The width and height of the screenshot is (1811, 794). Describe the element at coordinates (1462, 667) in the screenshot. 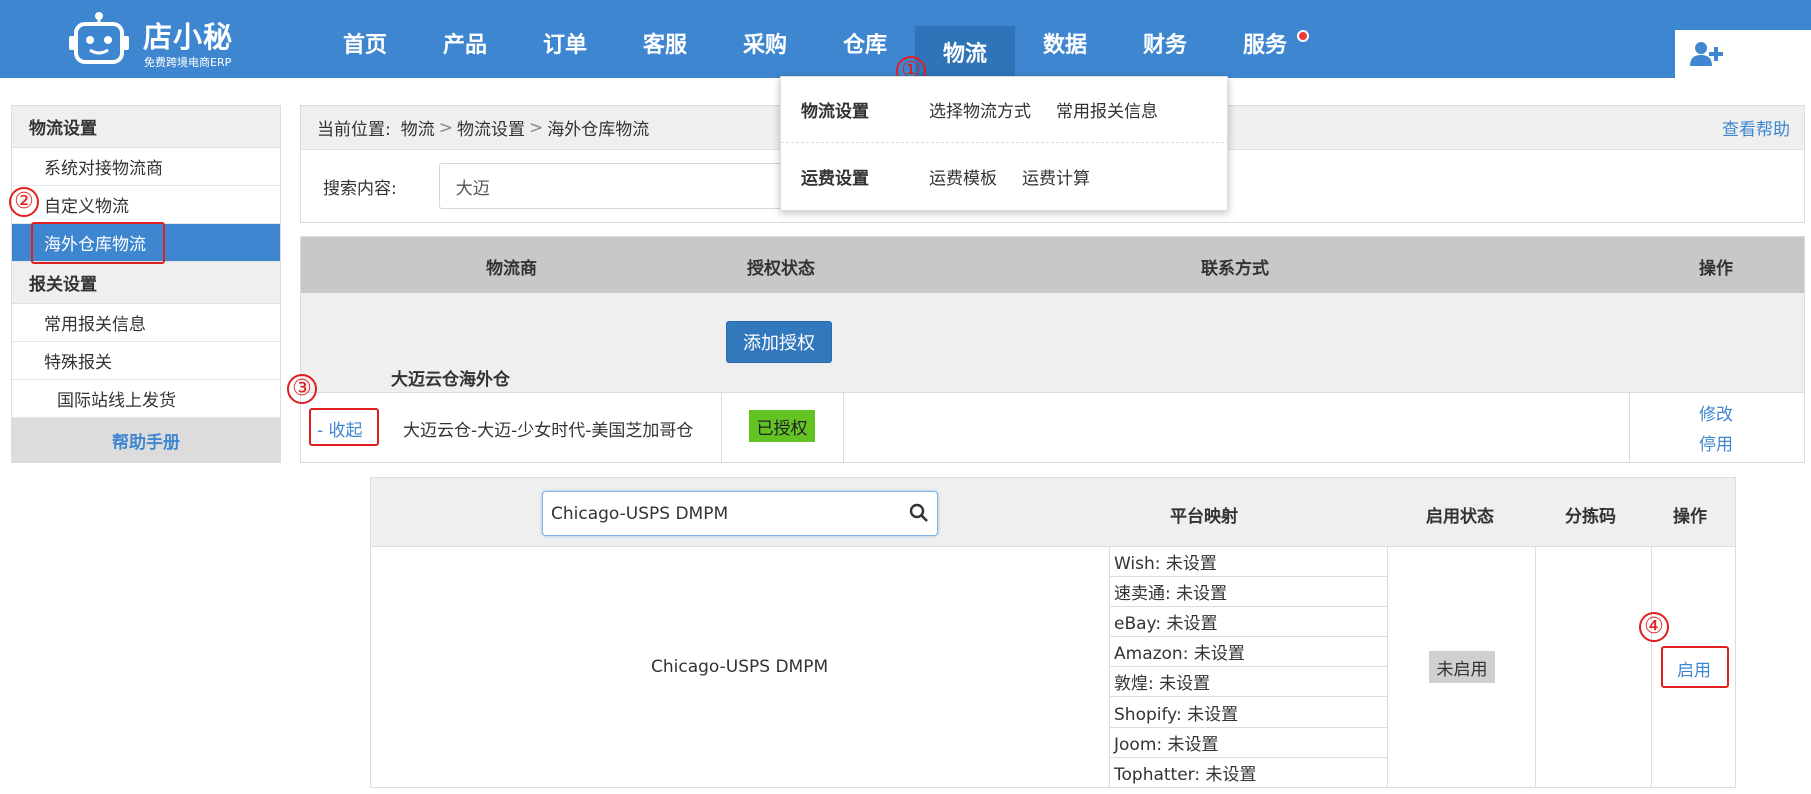

I see `status-badge: 未启用` at that location.